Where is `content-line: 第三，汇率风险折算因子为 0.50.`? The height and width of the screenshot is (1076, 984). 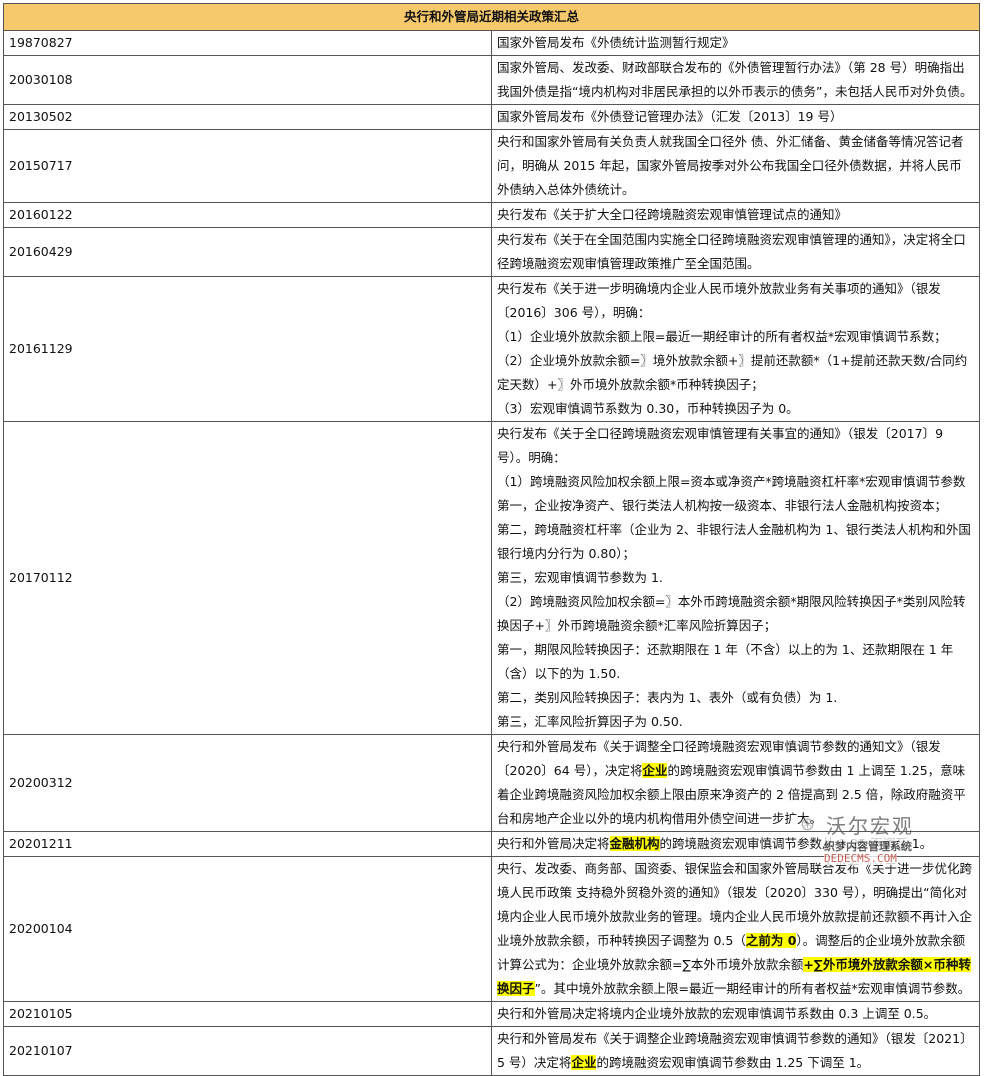
content-line: 第三，汇率风险折算因子为 0.50. is located at coordinates (590, 721).